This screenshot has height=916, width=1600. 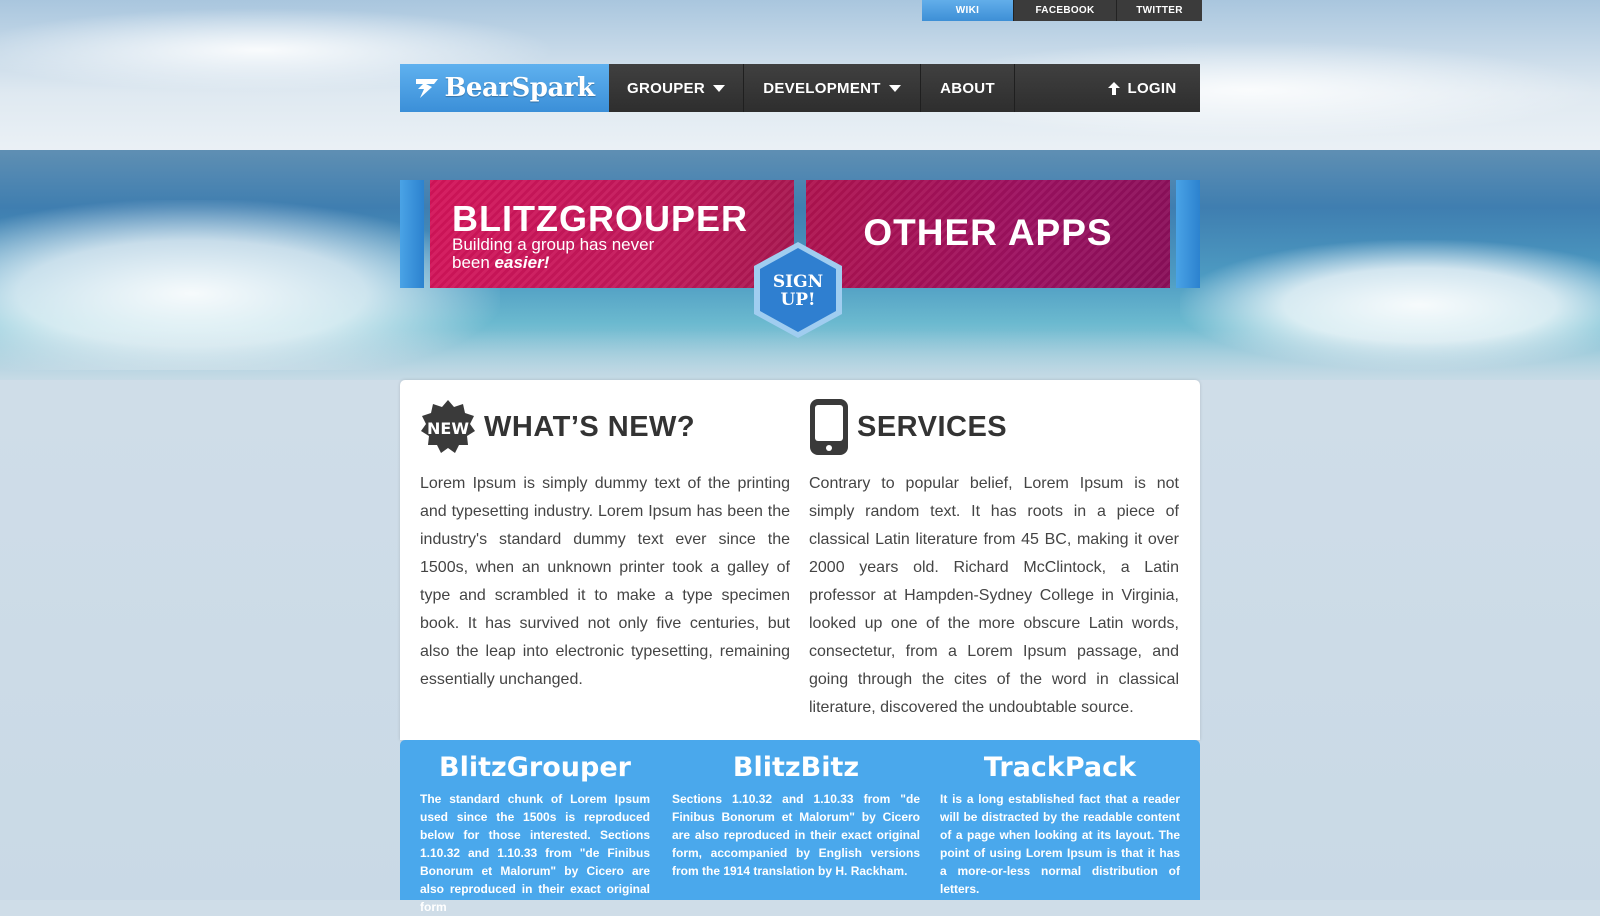 I want to click on social-links: WIKI FACEBOOK TWITTER, so click(x=1062, y=10).